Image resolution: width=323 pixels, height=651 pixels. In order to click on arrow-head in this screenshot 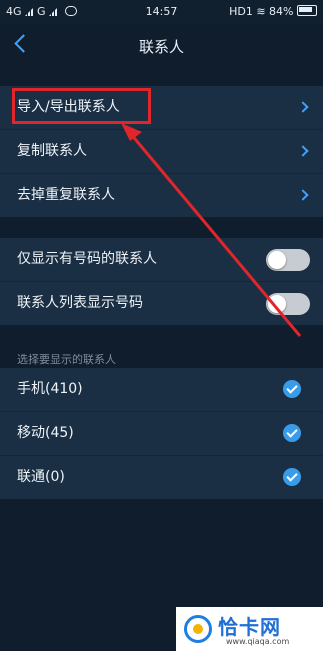, I will do `click(131, 132)`.